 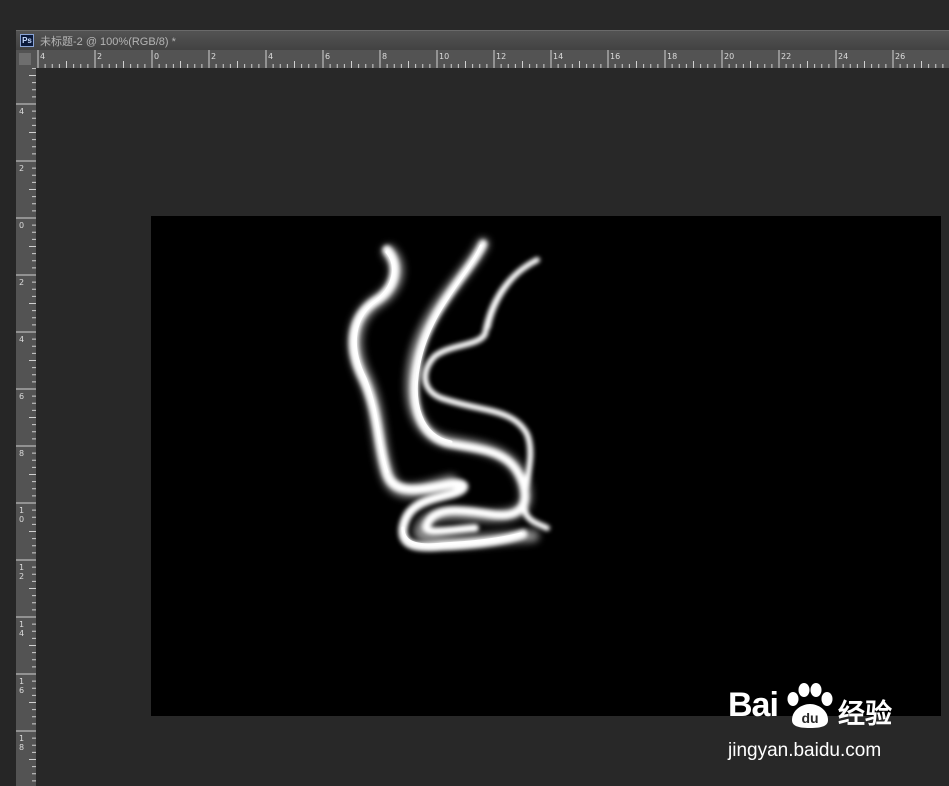 I want to click on watermark-logo-text: Bai, so click(x=753, y=705).